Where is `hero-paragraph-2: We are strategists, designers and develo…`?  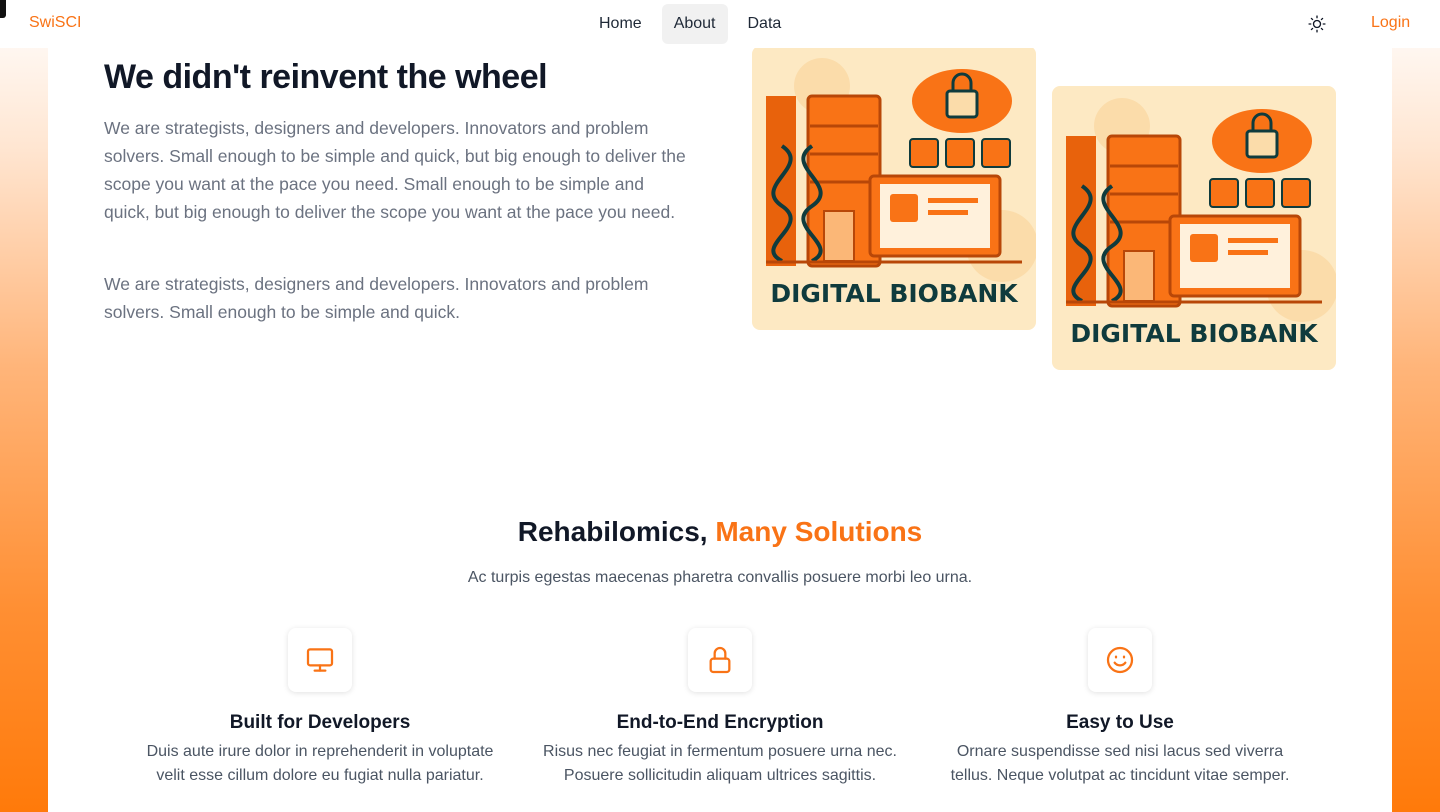 hero-paragraph-2: We are strategists, designers and develo… is located at coordinates (376, 298).